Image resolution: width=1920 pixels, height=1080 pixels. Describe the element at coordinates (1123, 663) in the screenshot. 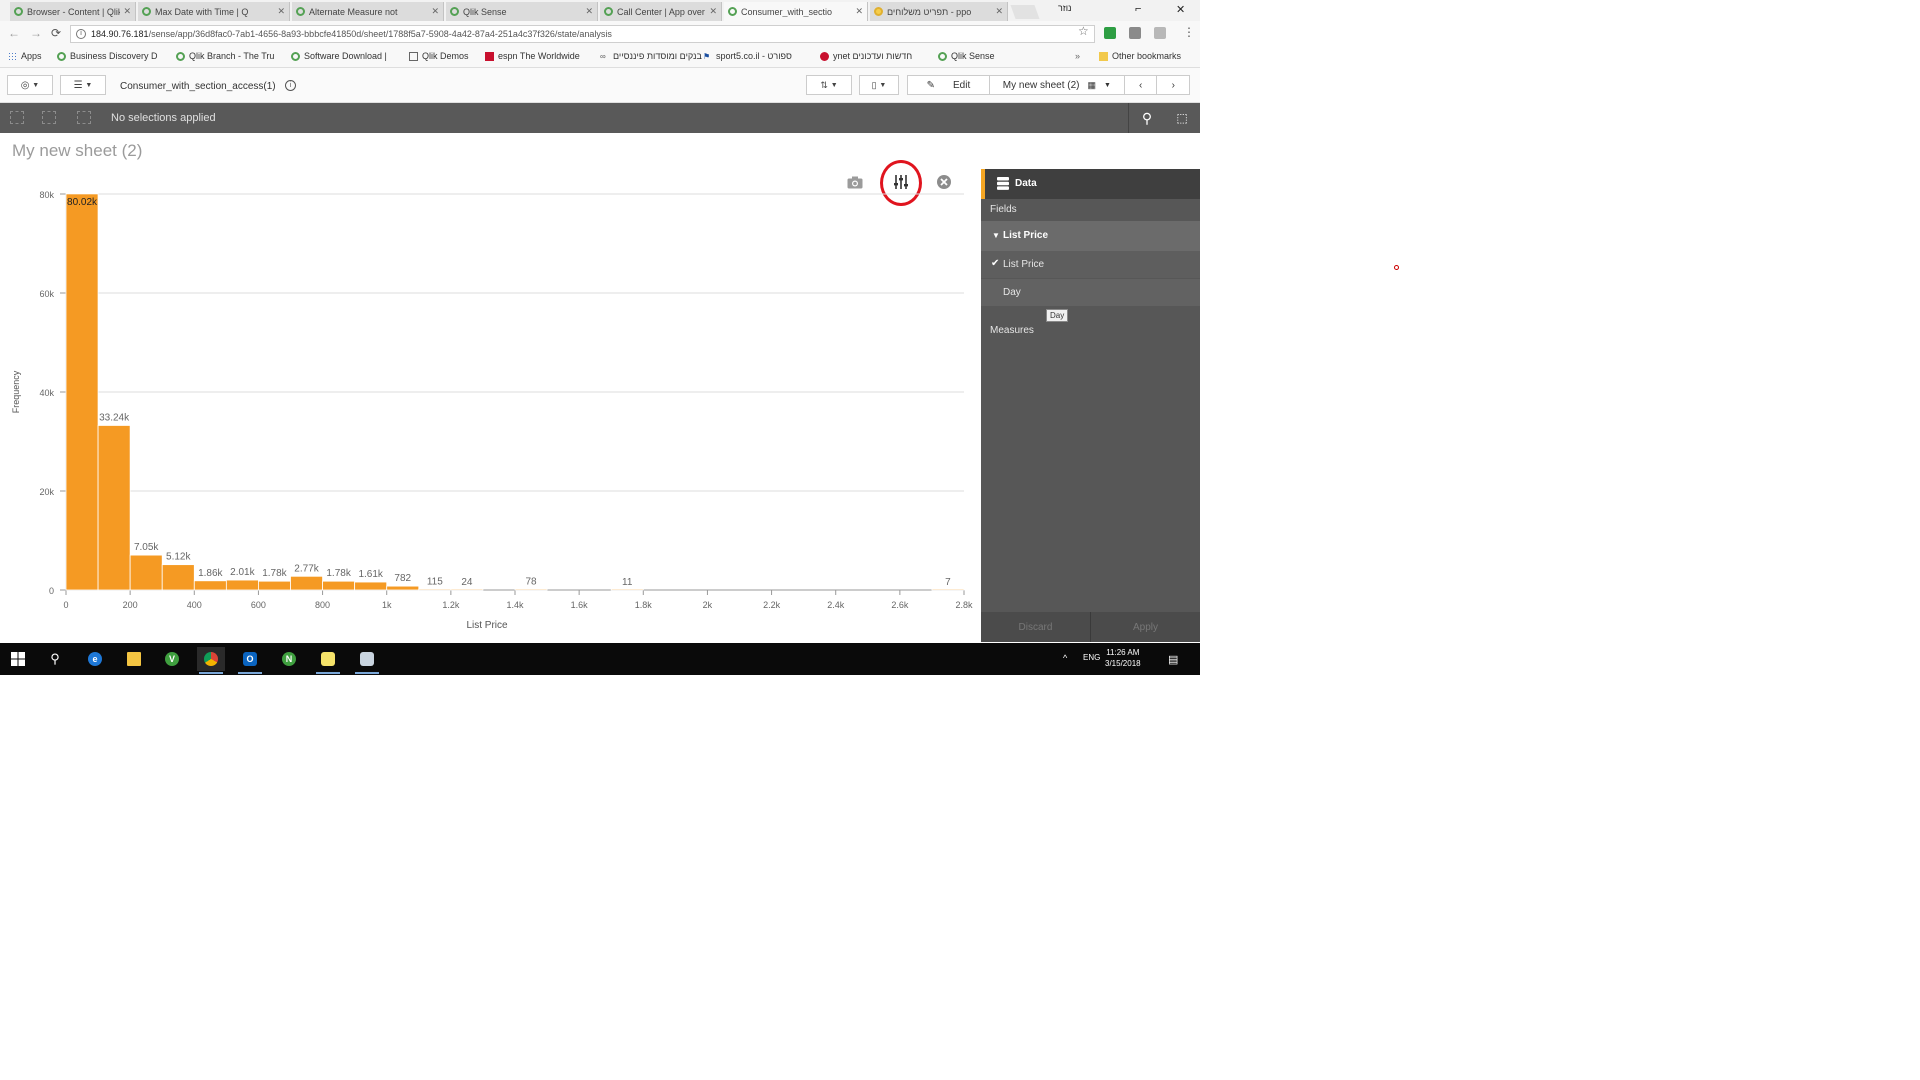

I see `clock-date: 3/15/2018` at that location.